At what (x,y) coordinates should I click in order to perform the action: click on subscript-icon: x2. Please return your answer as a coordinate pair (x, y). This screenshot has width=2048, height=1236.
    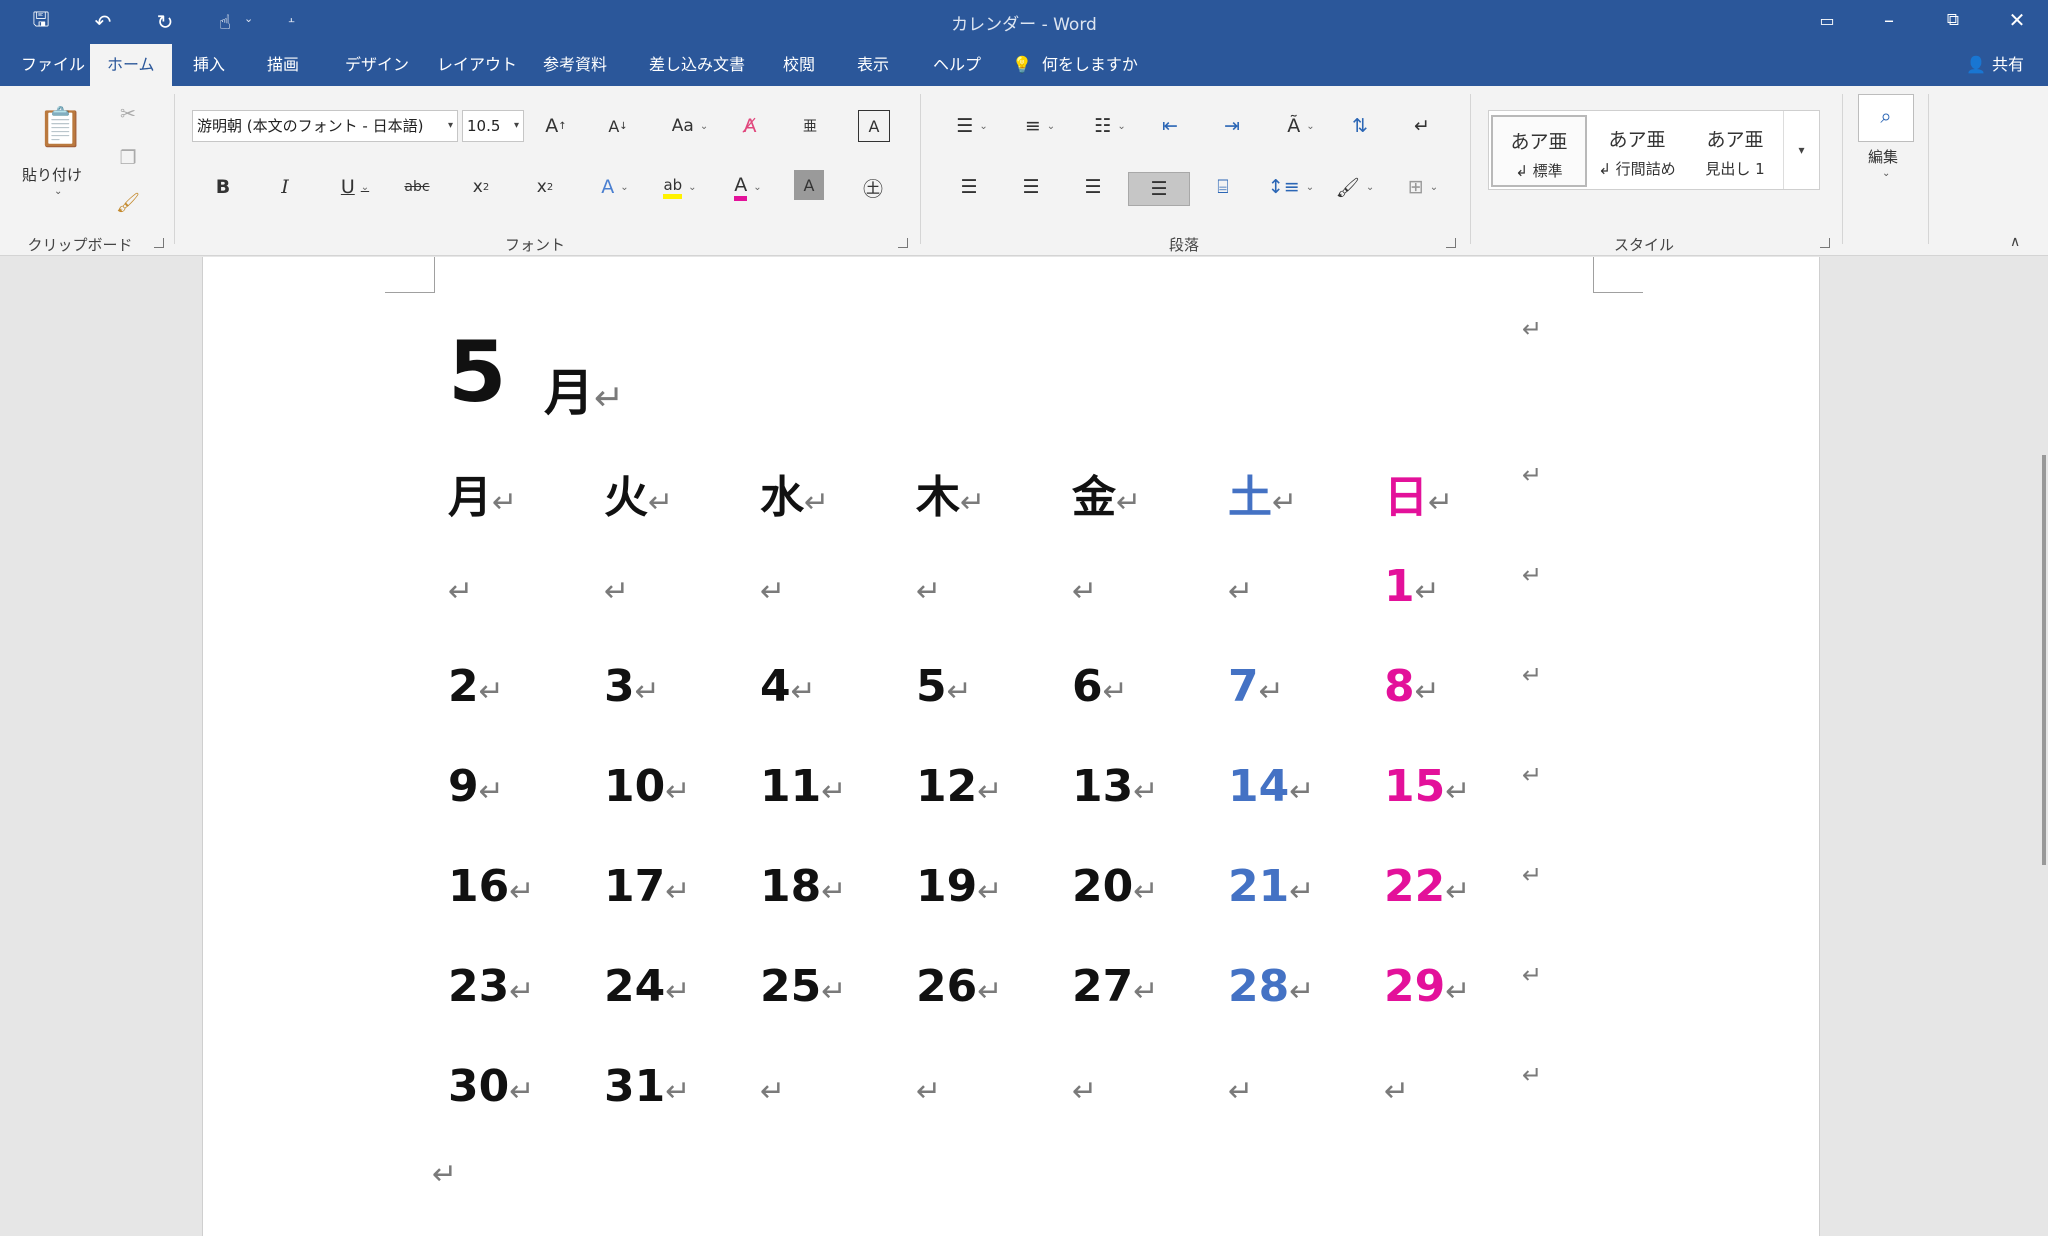
    Looking at the image, I should click on (481, 187).